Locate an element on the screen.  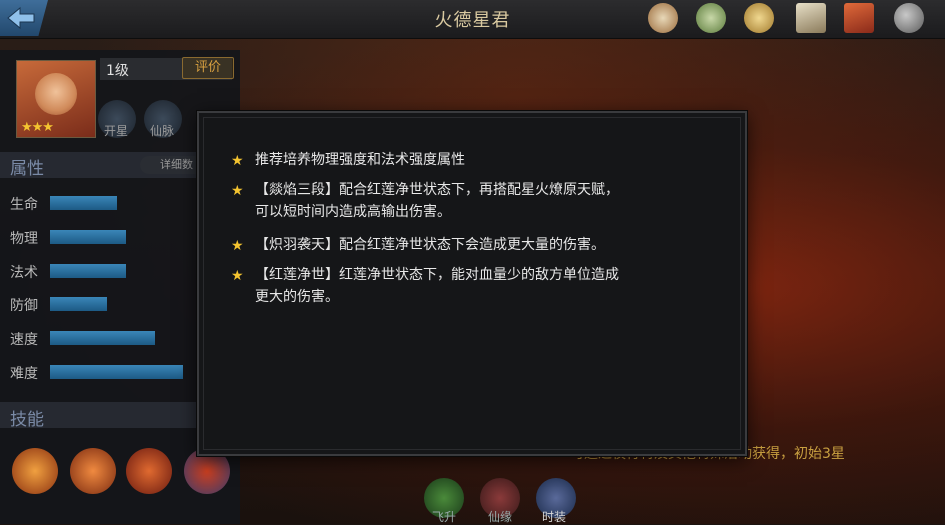
attr-bar-physical is located at coordinates (88, 237).